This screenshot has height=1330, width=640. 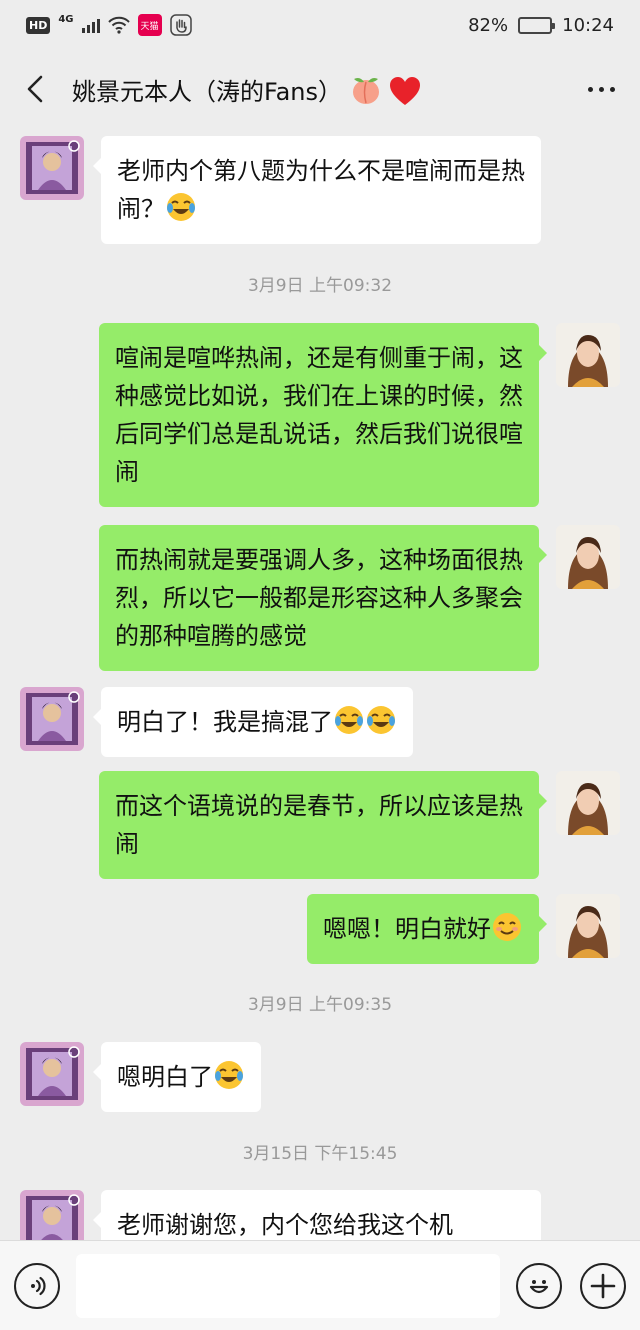 I want to click on message-input, so click(x=288, y=1285).